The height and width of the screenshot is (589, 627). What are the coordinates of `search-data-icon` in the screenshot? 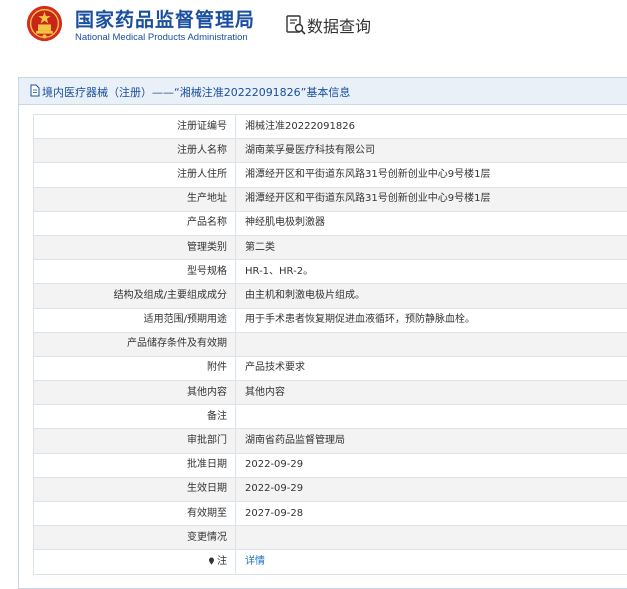 It's located at (296, 25).